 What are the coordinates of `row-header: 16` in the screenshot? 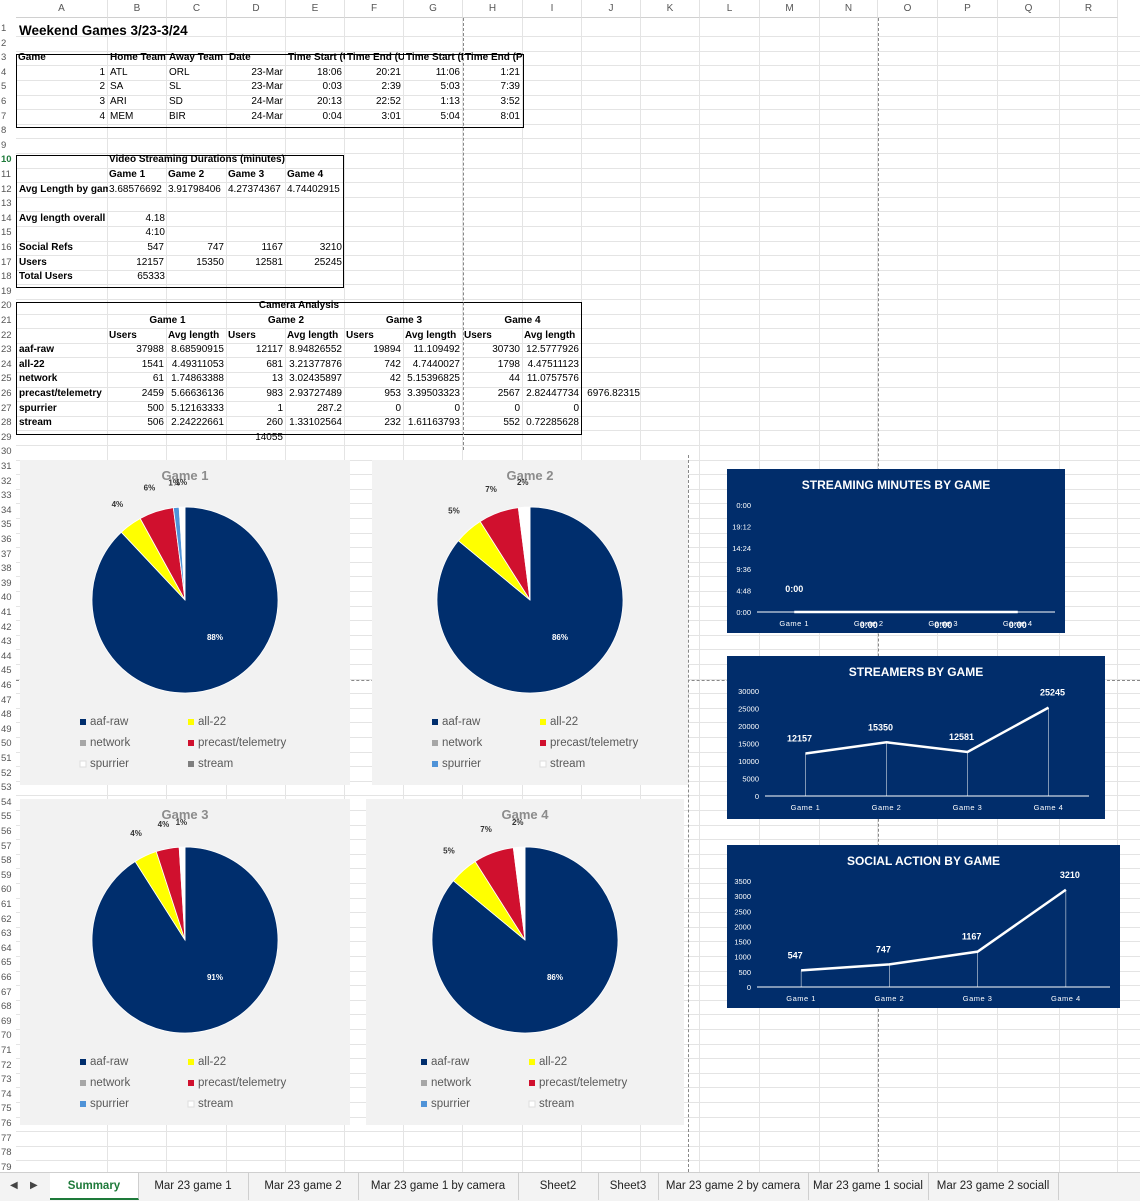 It's located at (8, 248).